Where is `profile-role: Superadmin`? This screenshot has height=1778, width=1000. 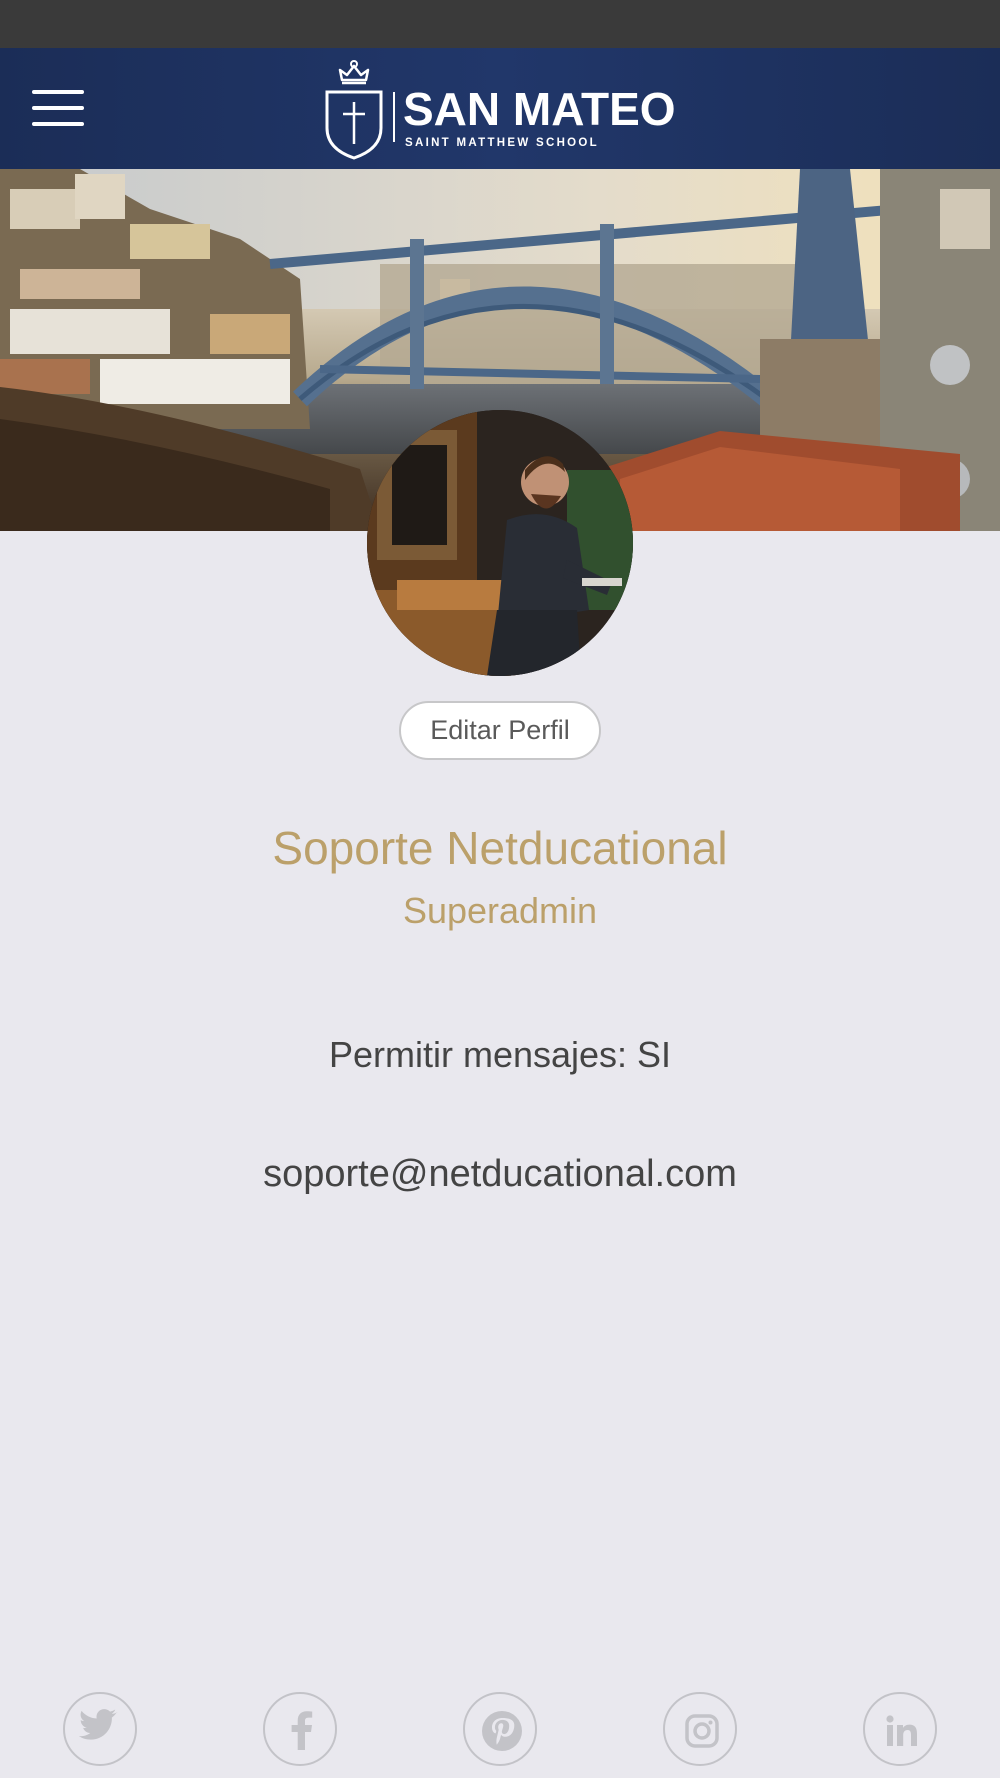
profile-role: Superadmin is located at coordinates (500, 910).